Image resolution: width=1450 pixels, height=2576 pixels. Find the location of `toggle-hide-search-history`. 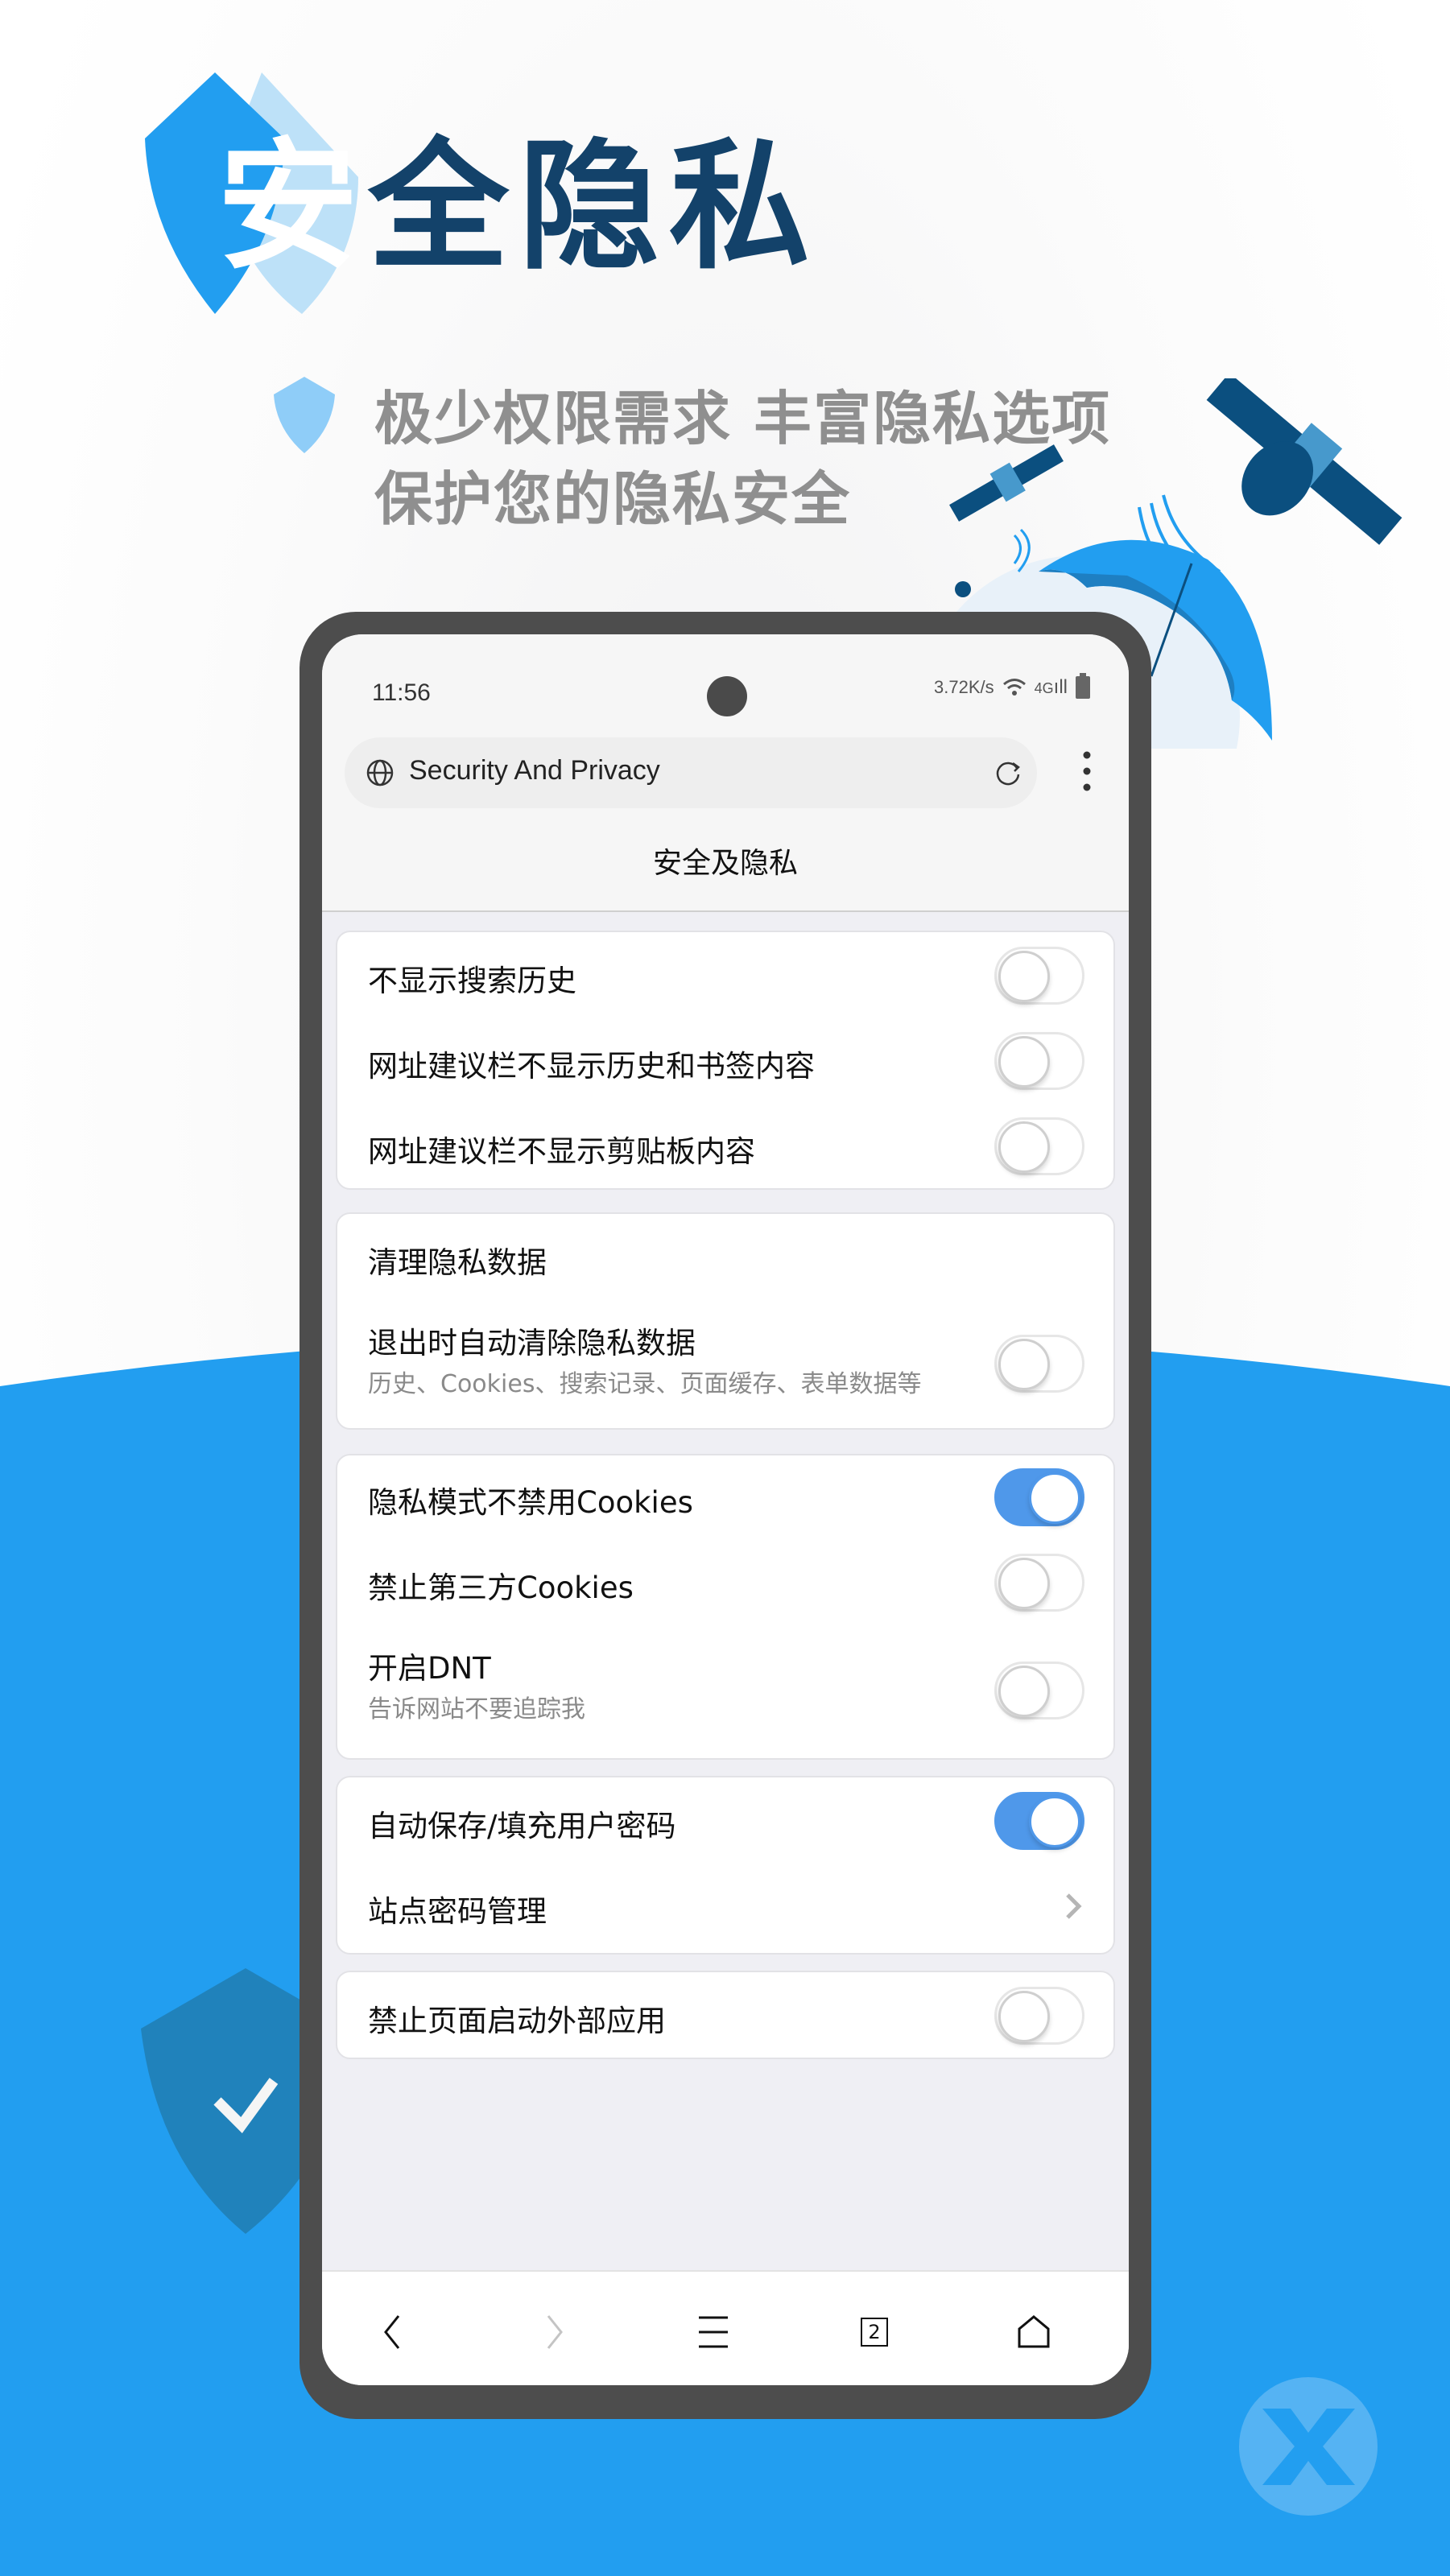

toggle-hide-search-history is located at coordinates (1039, 976).